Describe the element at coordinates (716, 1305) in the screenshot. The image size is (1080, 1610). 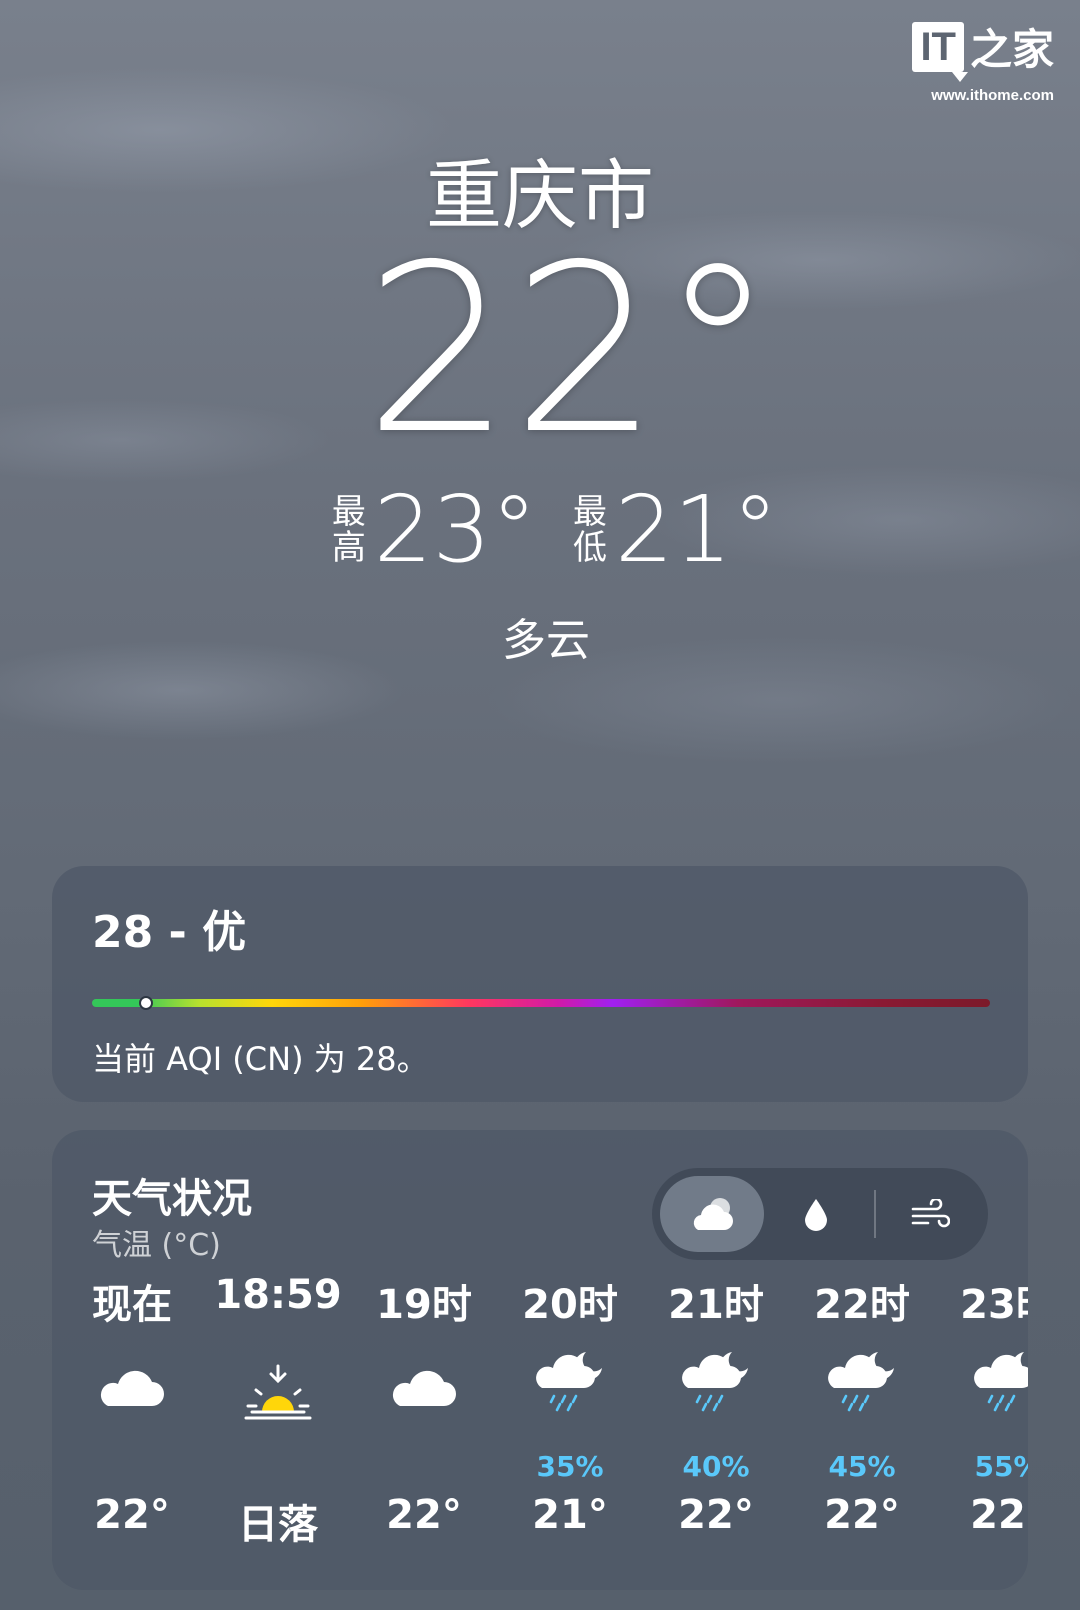
I see `hour-time: 21时` at that location.